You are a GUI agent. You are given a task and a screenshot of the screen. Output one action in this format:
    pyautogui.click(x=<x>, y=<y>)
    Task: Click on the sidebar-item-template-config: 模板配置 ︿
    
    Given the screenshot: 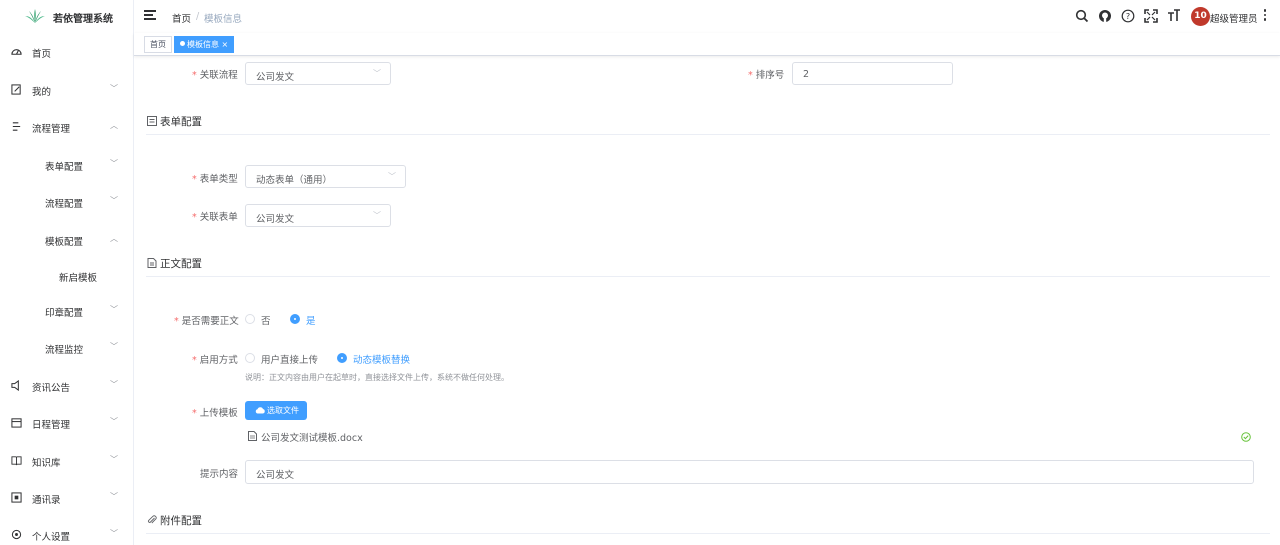 What is the action you would take?
    pyautogui.click(x=67, y=240)
    